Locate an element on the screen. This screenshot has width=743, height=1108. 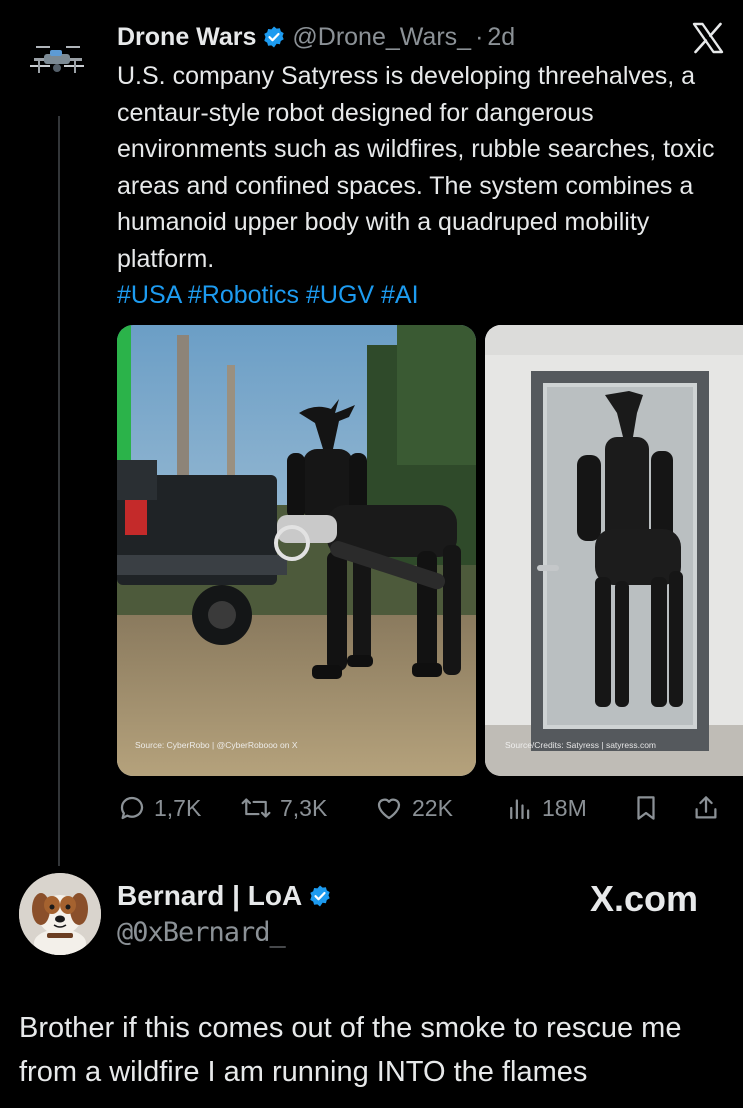
thread-connector-line is located at coordinates (59, 491).